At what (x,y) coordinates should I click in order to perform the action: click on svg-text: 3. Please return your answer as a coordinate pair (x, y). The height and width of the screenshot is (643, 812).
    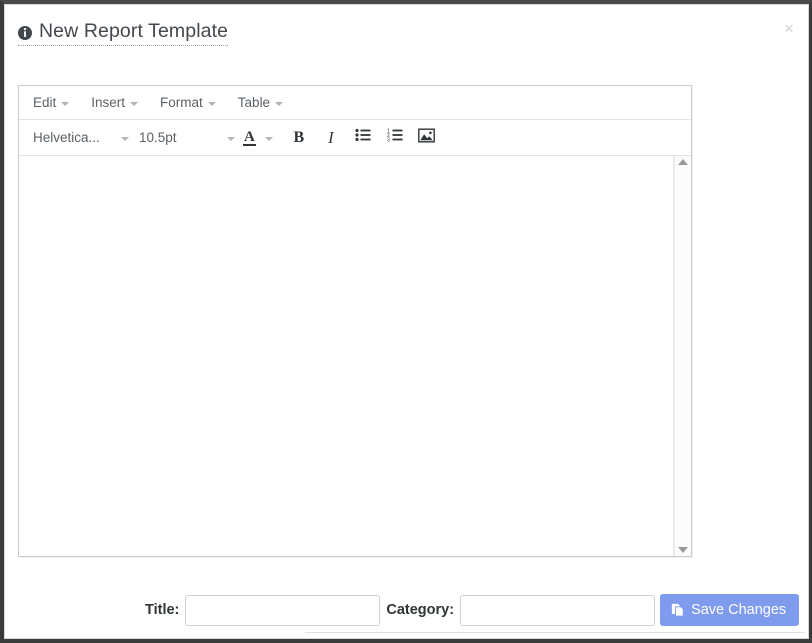
    Looking at the image, I should click on (388, 140).